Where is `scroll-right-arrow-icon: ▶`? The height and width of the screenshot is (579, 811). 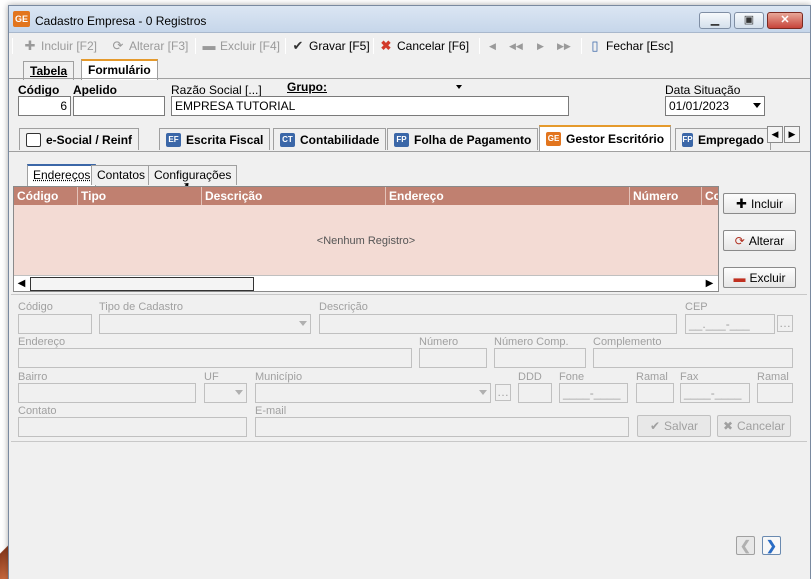
scroll-right-arrow-icon: ▶ is located at coordinates (709, 284).